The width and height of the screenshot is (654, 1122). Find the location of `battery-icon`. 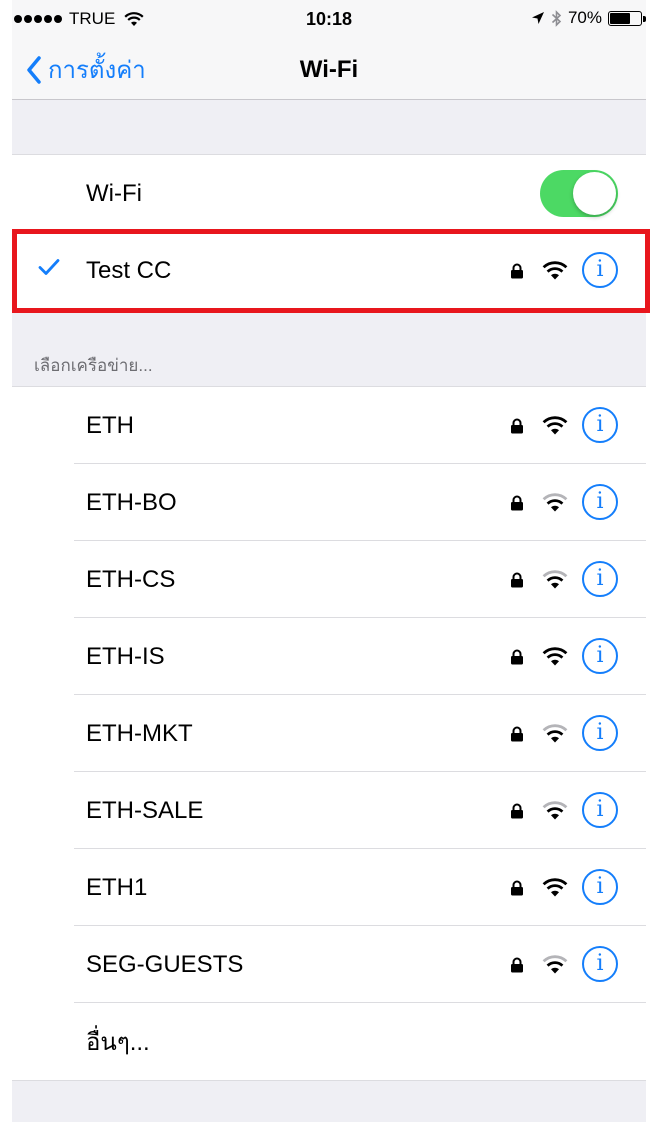

battery-icon is located at coordinates (627, 18).